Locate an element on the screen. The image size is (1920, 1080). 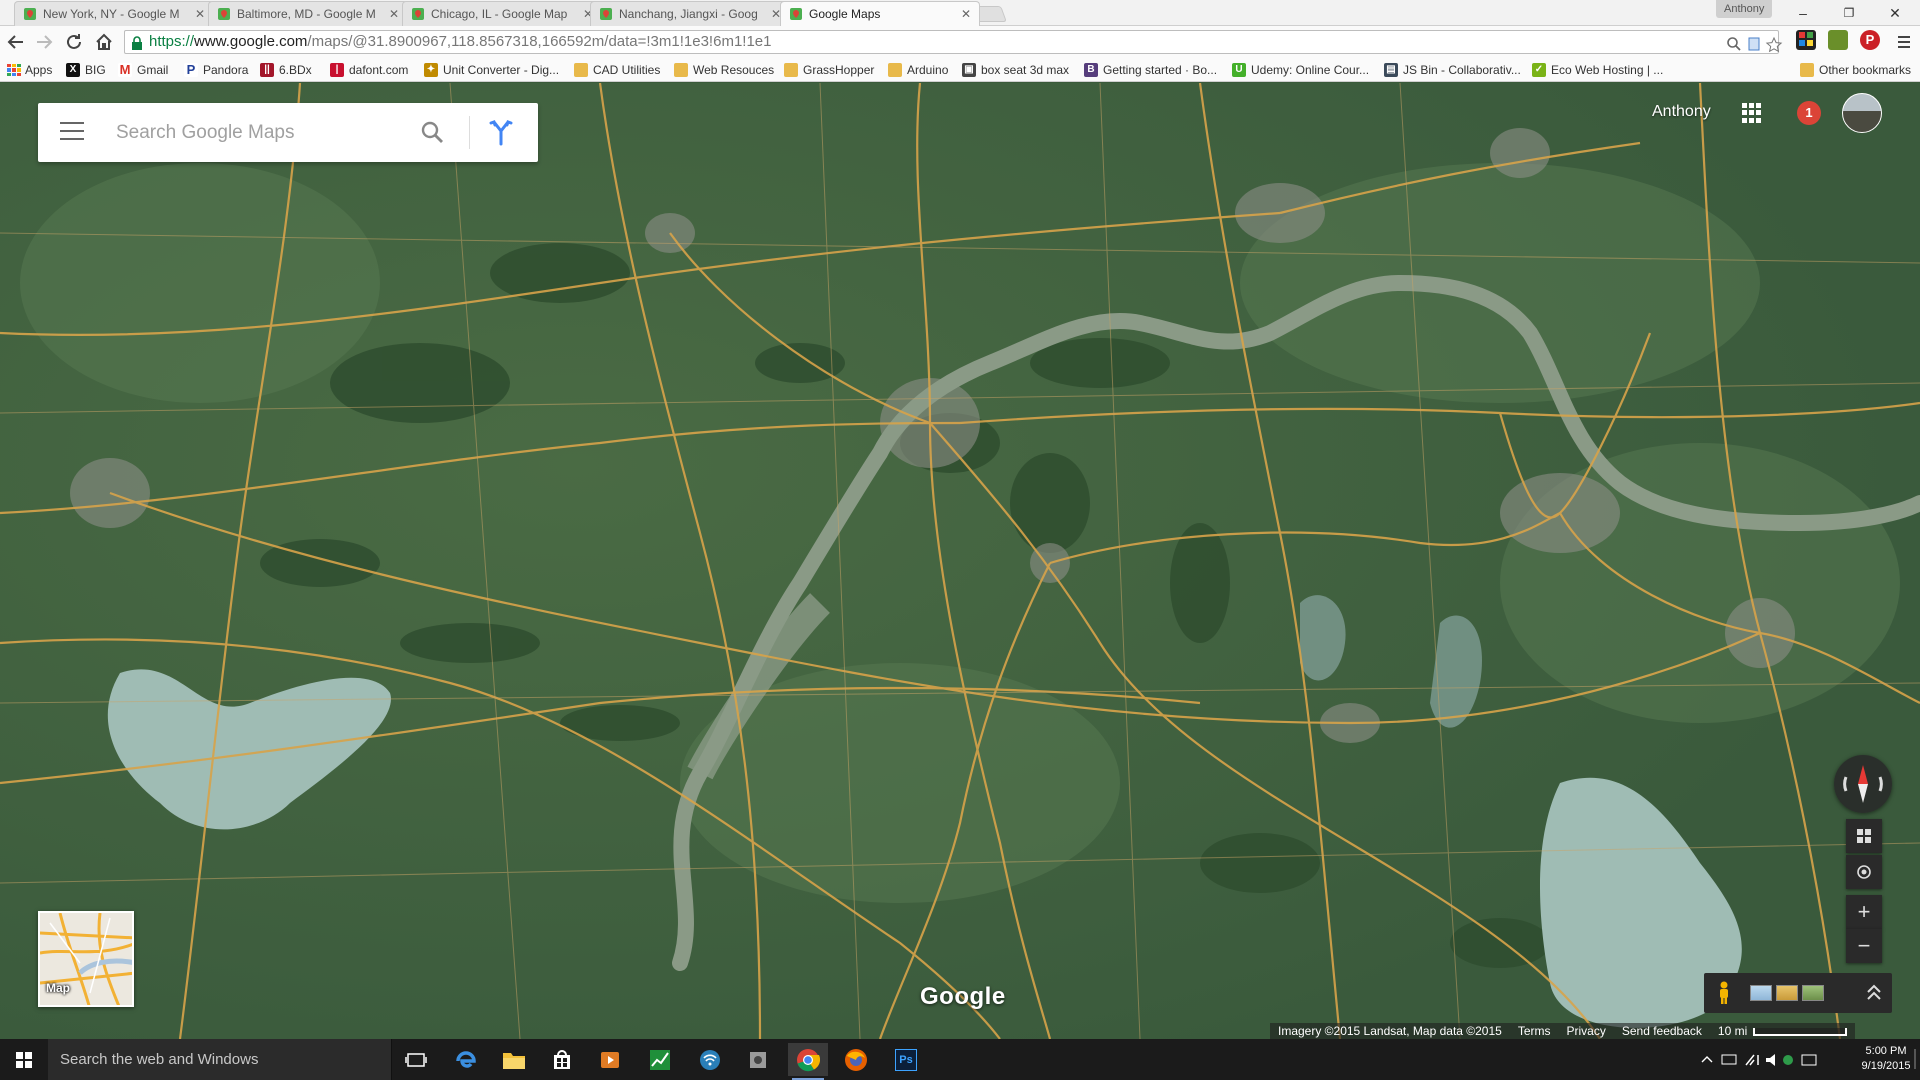
privacy-link: Privacy is located at coordinates (1586, 1031).